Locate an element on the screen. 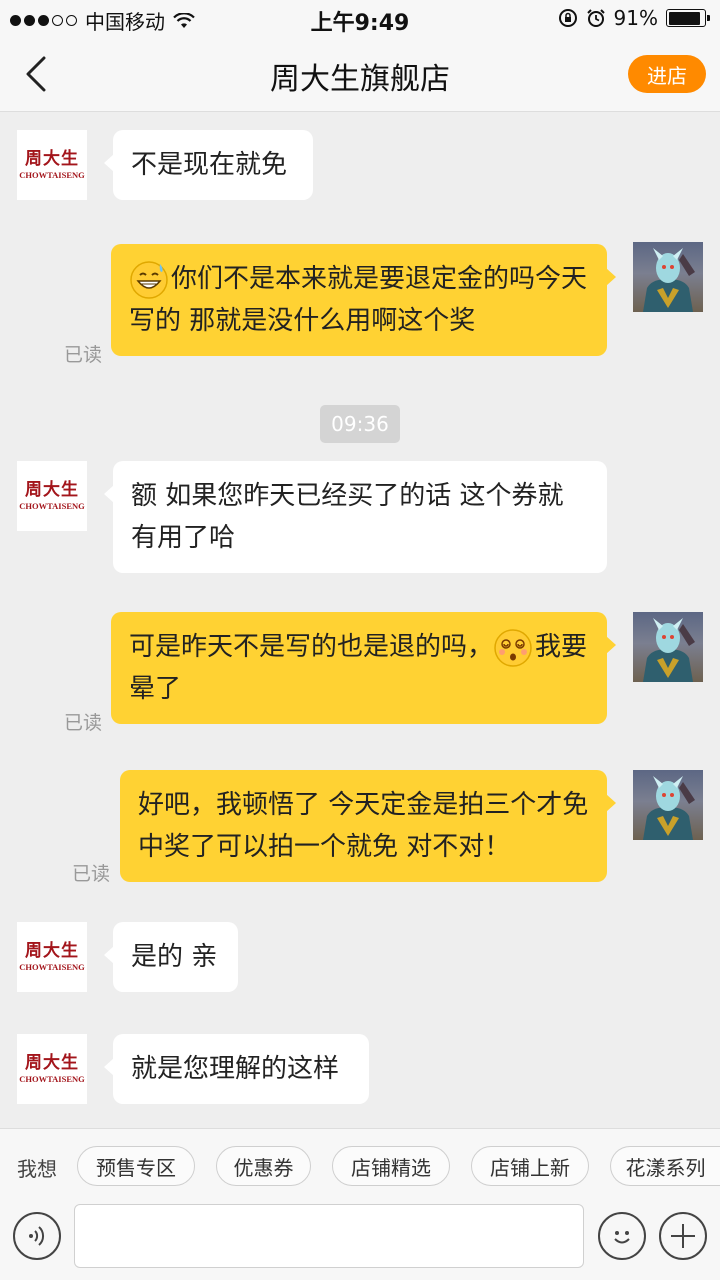  quick-phrase-bar: 我想 预售专区 优惠券 店铺精选 店铺上新 花漾系列 is located at coordinates (360, 1166).